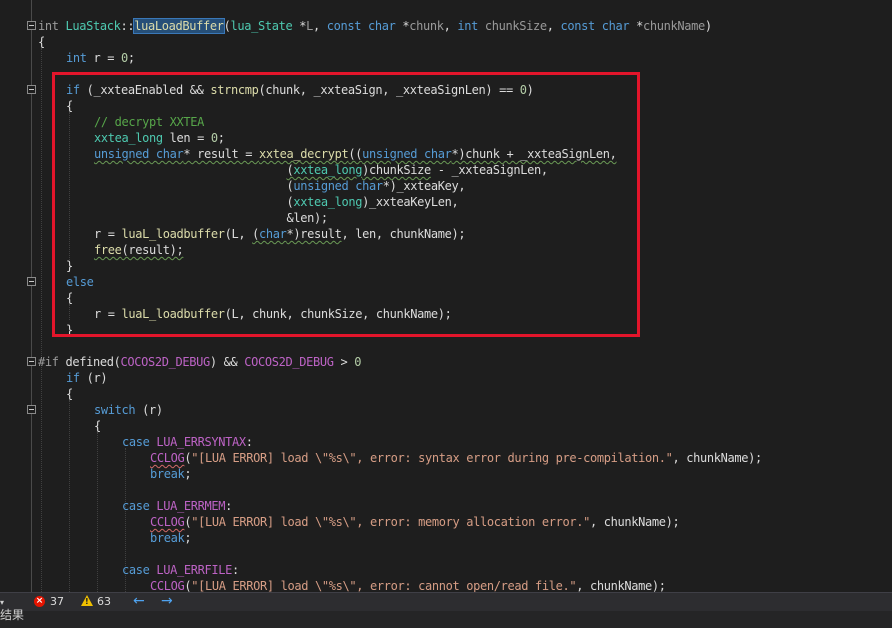  I want to click on code-token: #if, so click(52, 362).